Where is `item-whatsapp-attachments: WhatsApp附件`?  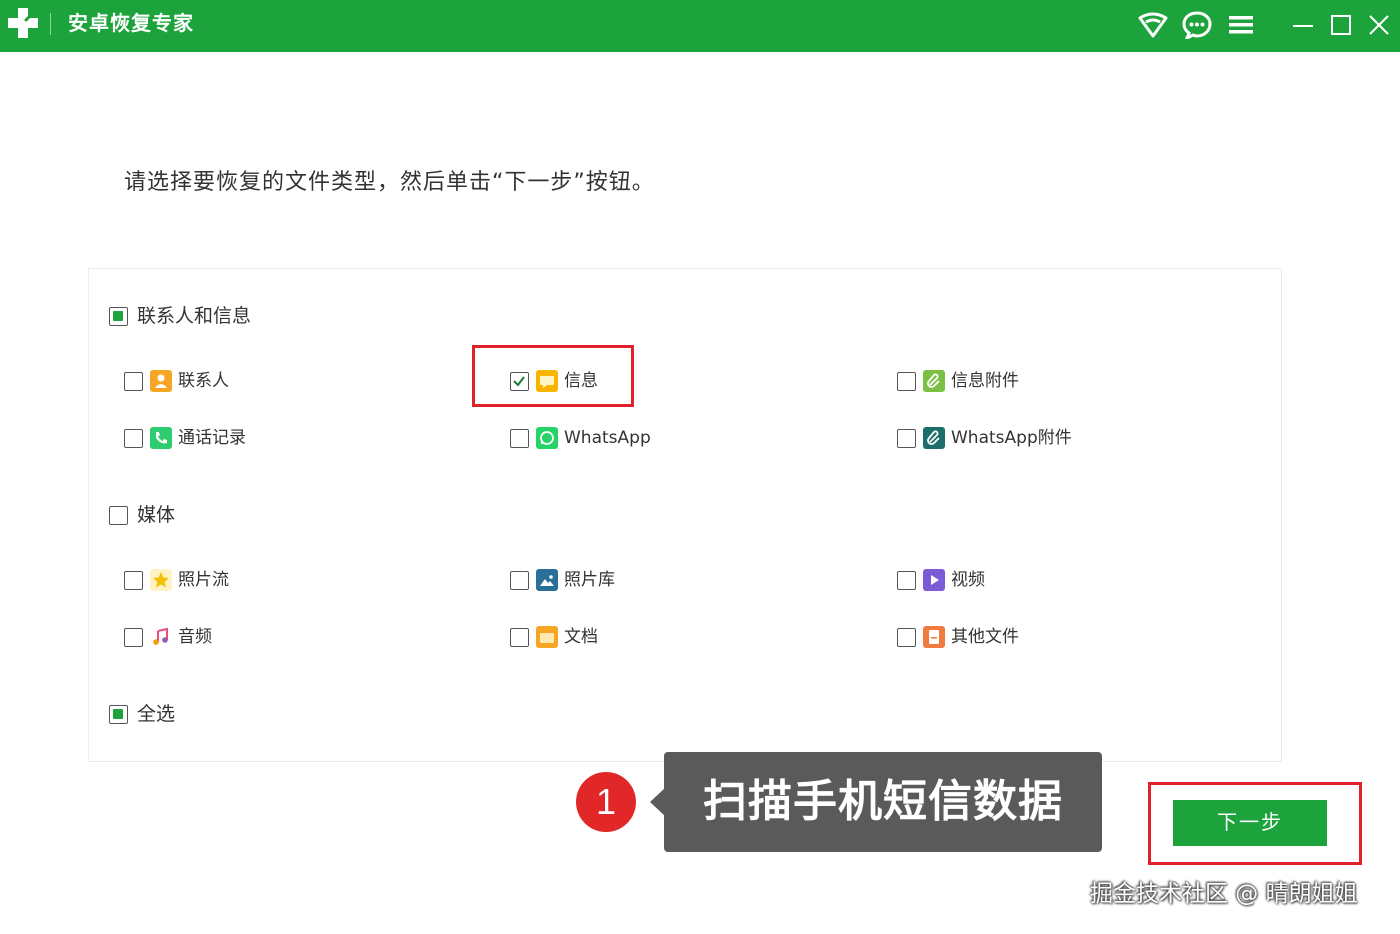
item-whatsapp-attachments: WhatsApp附件 is located at coordinates (984, 438).